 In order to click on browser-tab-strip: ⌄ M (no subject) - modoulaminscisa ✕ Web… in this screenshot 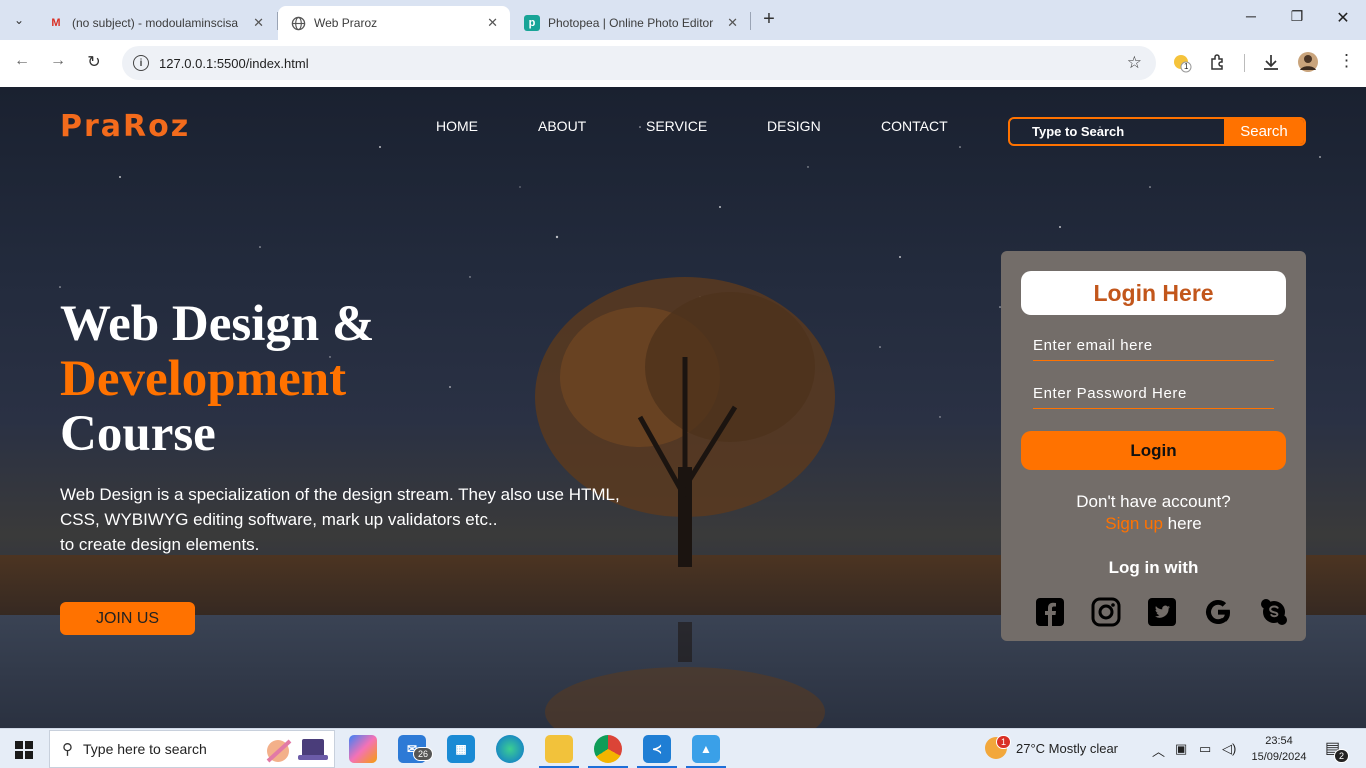, I will do `click(683, 20)`.